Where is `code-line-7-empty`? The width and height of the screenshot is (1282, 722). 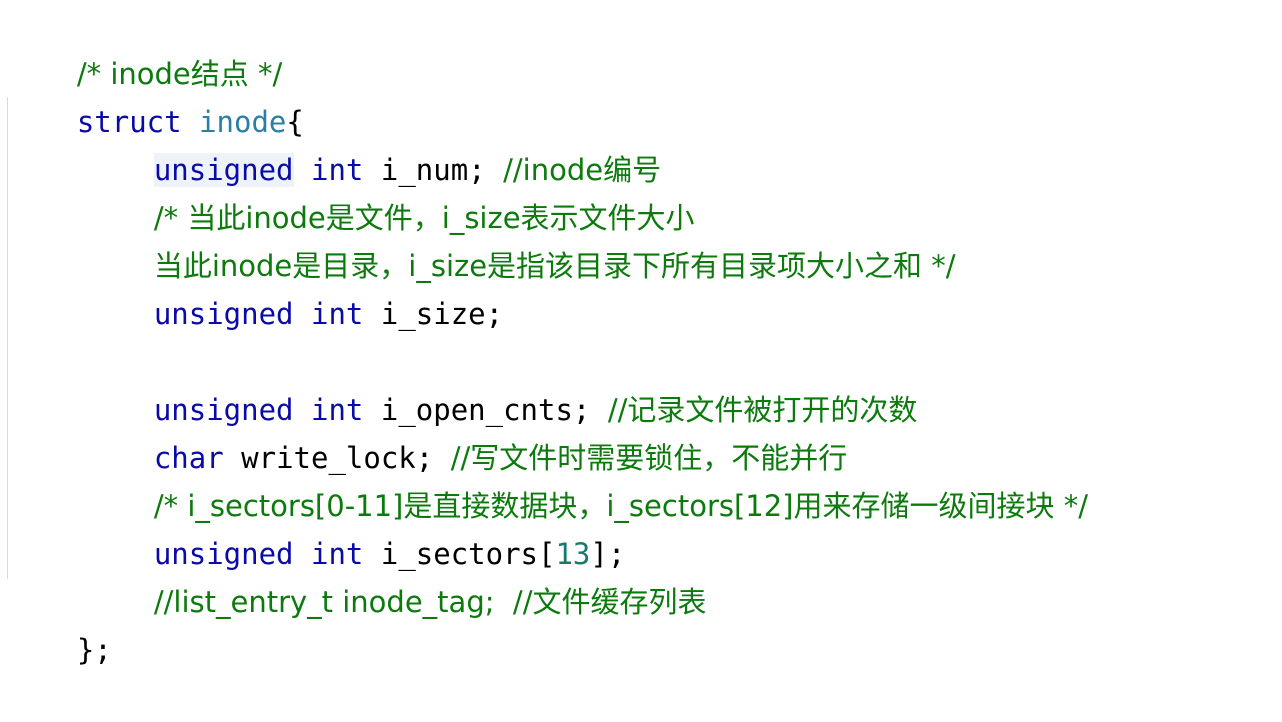
code-line-7-empty is located at coordinates (45, 314).